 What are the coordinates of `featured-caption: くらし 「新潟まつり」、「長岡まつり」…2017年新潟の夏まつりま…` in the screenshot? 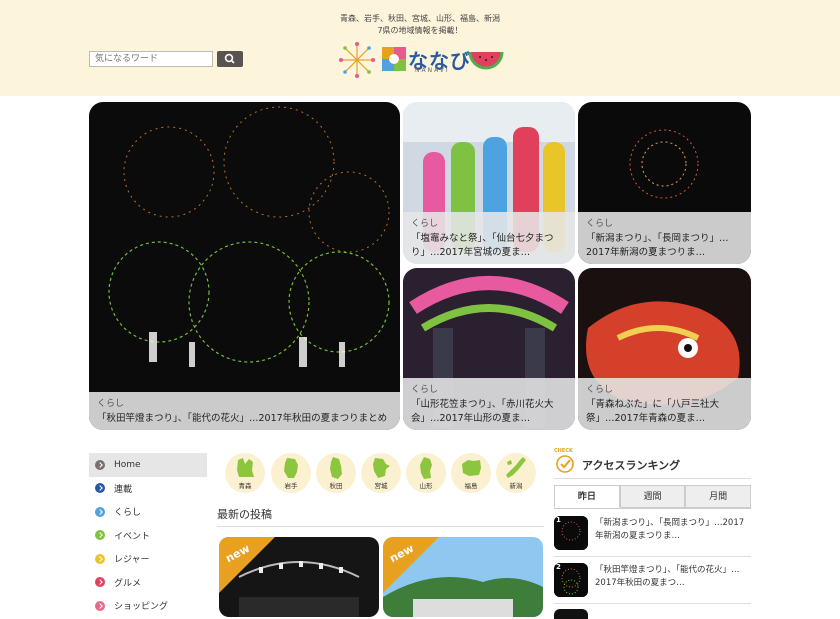 It's located at (664, 238).